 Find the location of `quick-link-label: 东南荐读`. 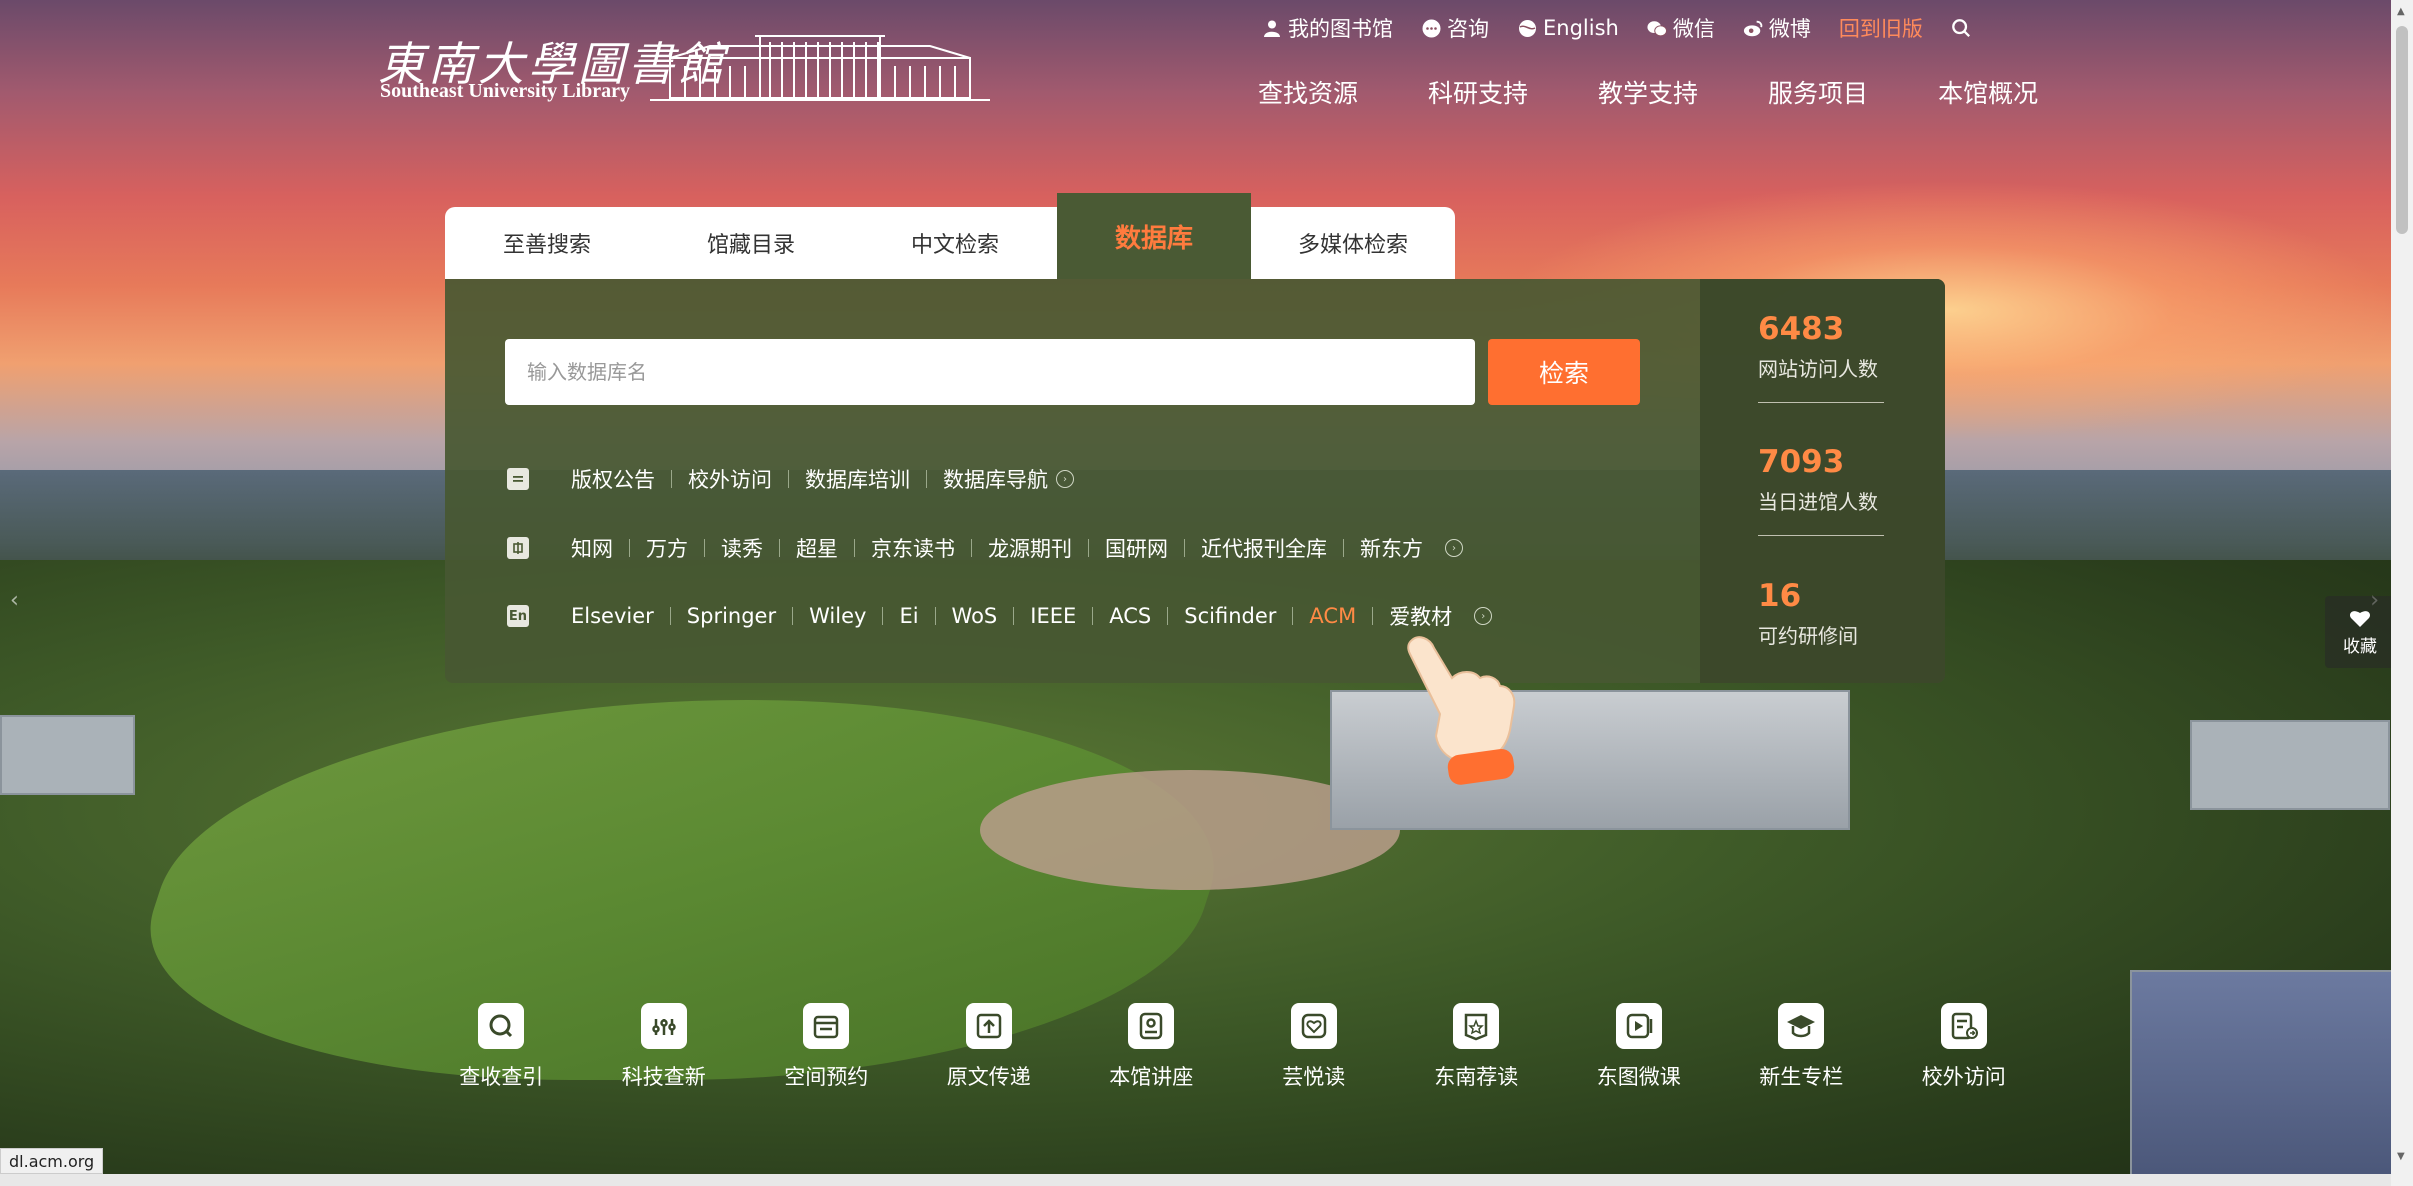

quick-link-label: 东南荐读 is located at coordinates (1476, 1077).